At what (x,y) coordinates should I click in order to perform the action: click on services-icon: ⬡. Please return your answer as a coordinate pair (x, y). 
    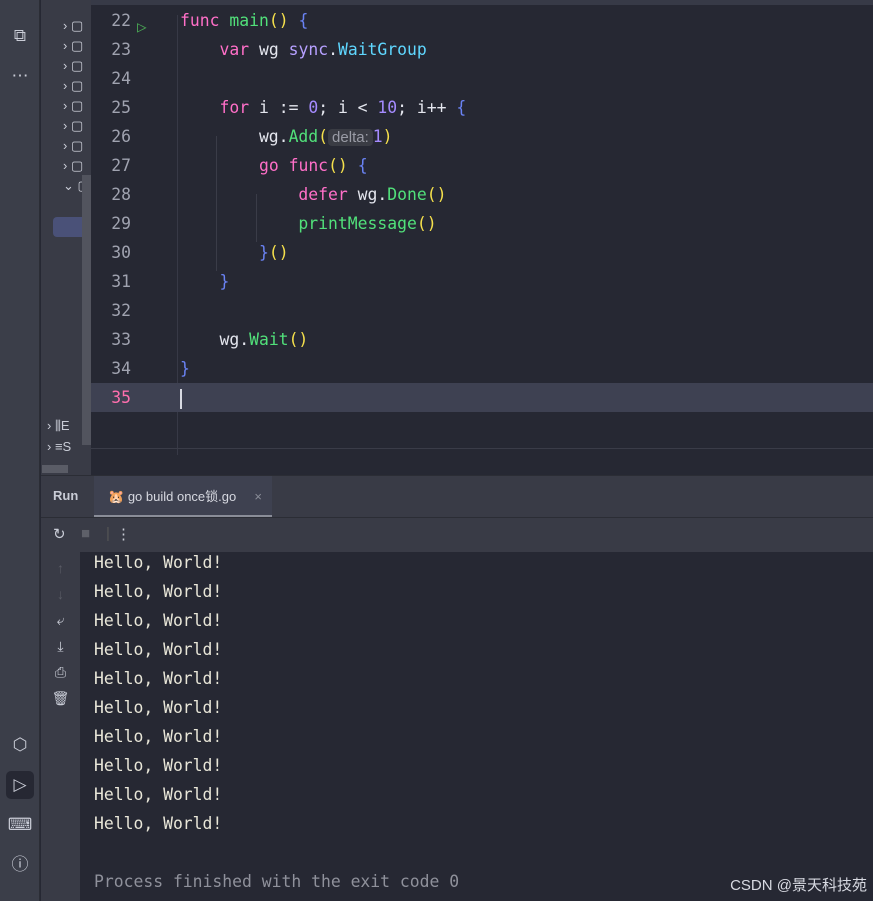
    Looking at the image, I should click on (20, 745).